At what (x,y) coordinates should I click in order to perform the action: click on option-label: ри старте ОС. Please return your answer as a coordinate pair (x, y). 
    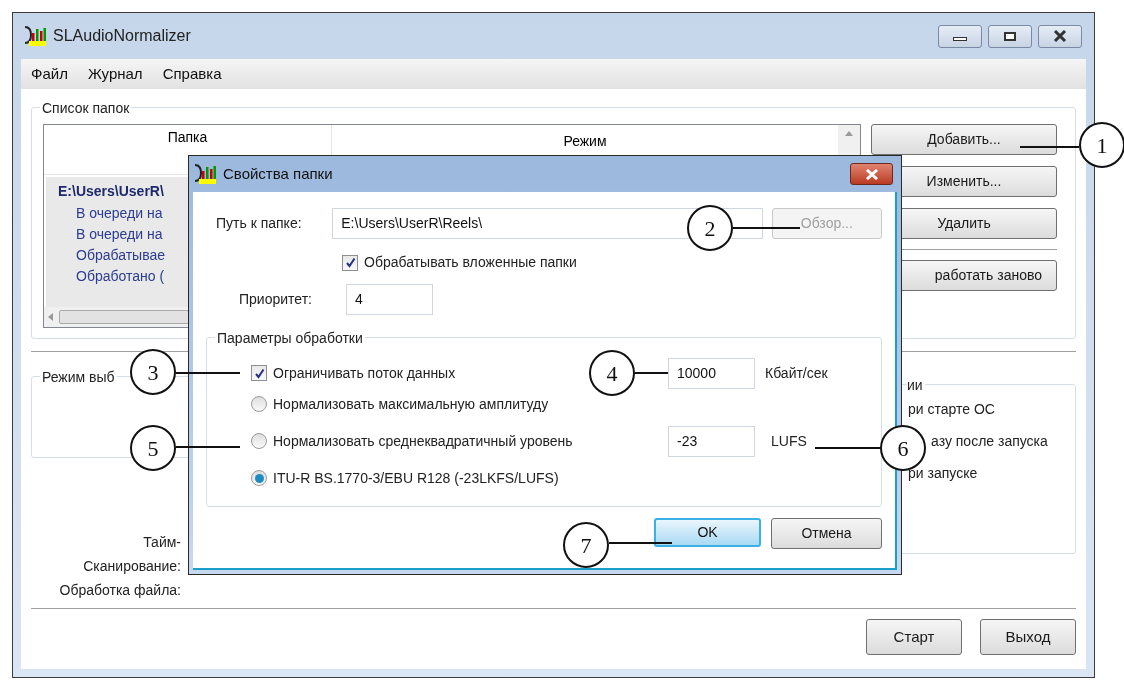
    Looking at the image, I should click on (951, 409).